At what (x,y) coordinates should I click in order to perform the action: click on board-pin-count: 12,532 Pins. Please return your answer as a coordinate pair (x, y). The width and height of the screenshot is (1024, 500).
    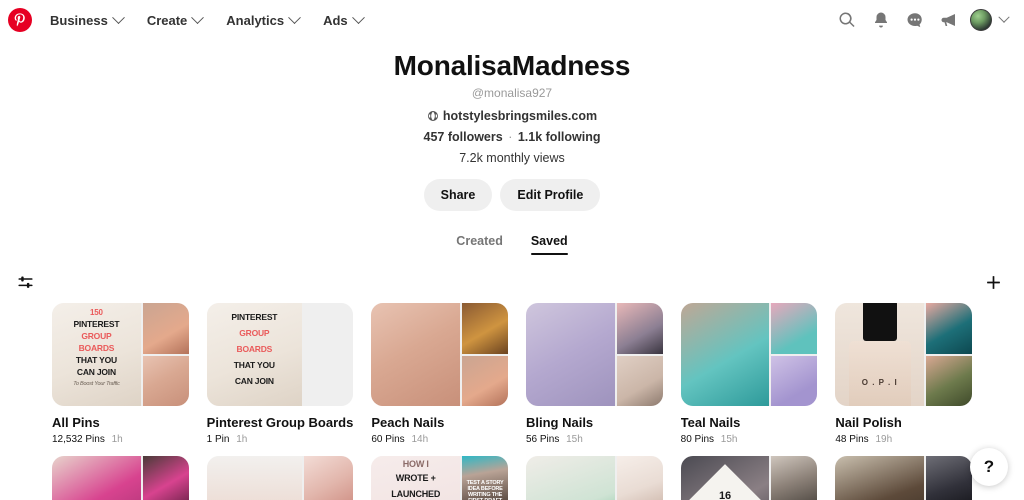
    Looking at the image, I should click on (78, 439).